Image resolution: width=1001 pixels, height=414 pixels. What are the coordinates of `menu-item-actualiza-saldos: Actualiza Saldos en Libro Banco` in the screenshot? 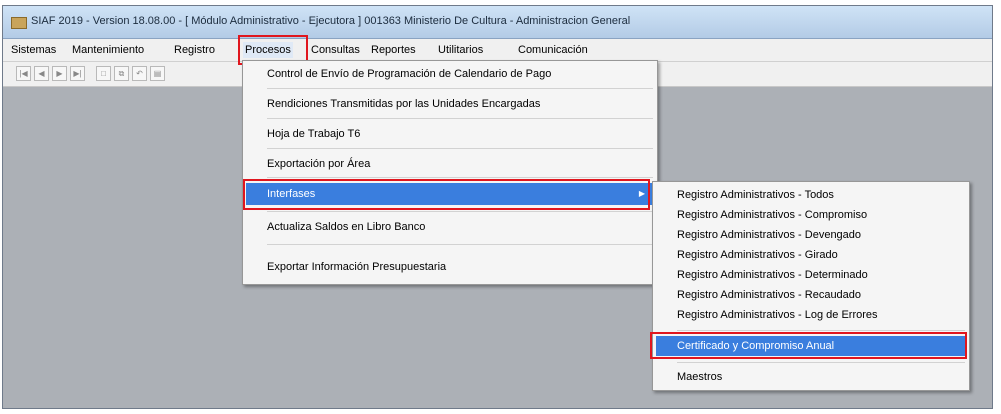 It's located at (450, 227).